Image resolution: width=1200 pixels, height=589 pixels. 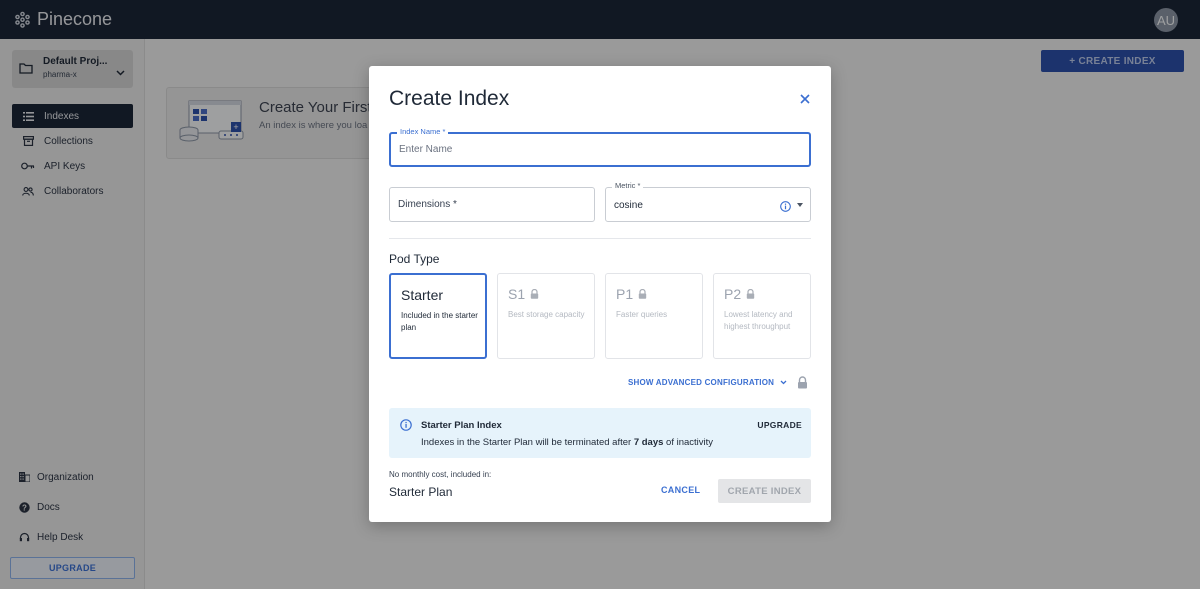 What do you see at coordinates (625, 294) in the screenshot?
I see `pod-name: P1` at bounding box center [625, 294].